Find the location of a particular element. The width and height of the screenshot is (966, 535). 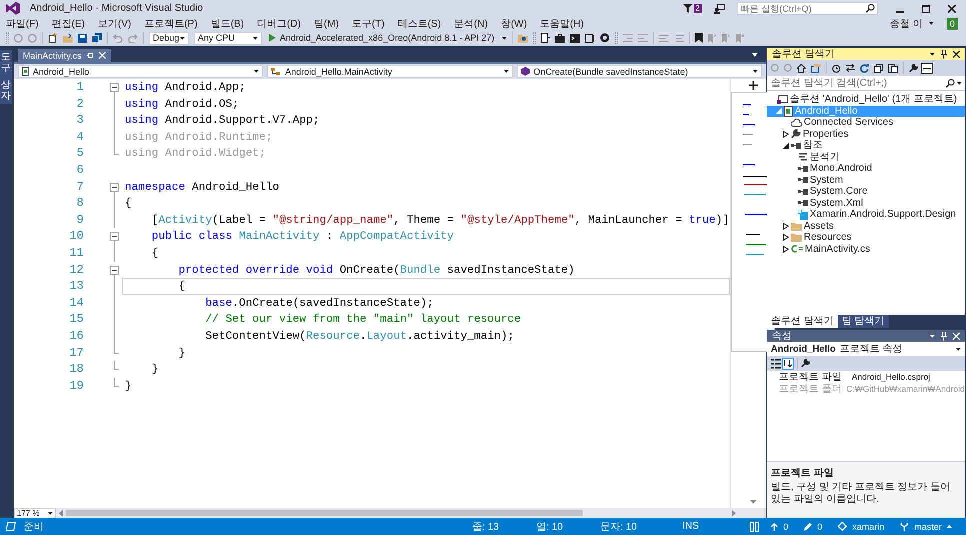

briefcase-icon is located at coordinates (559, 38).